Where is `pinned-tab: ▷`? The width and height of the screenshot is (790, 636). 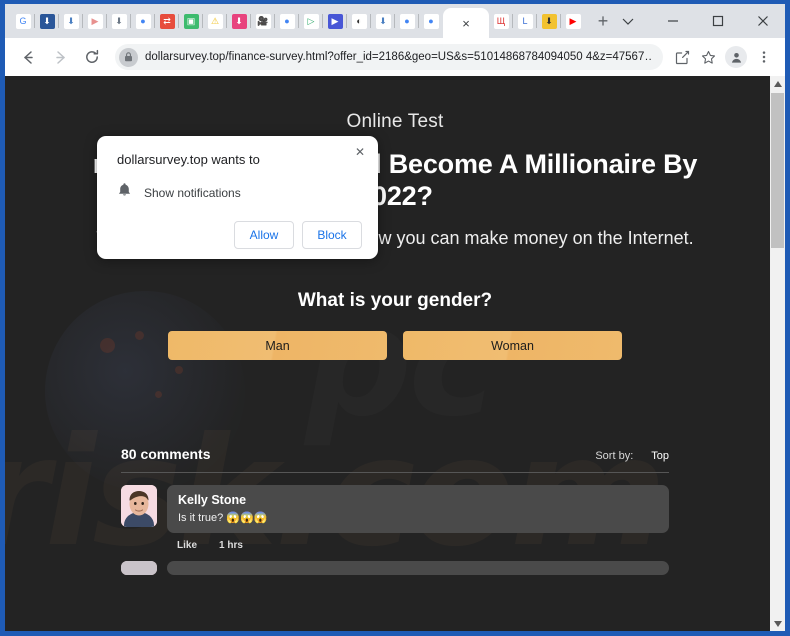
pinned-tab: ▷ is located at coordinates (311, 21).